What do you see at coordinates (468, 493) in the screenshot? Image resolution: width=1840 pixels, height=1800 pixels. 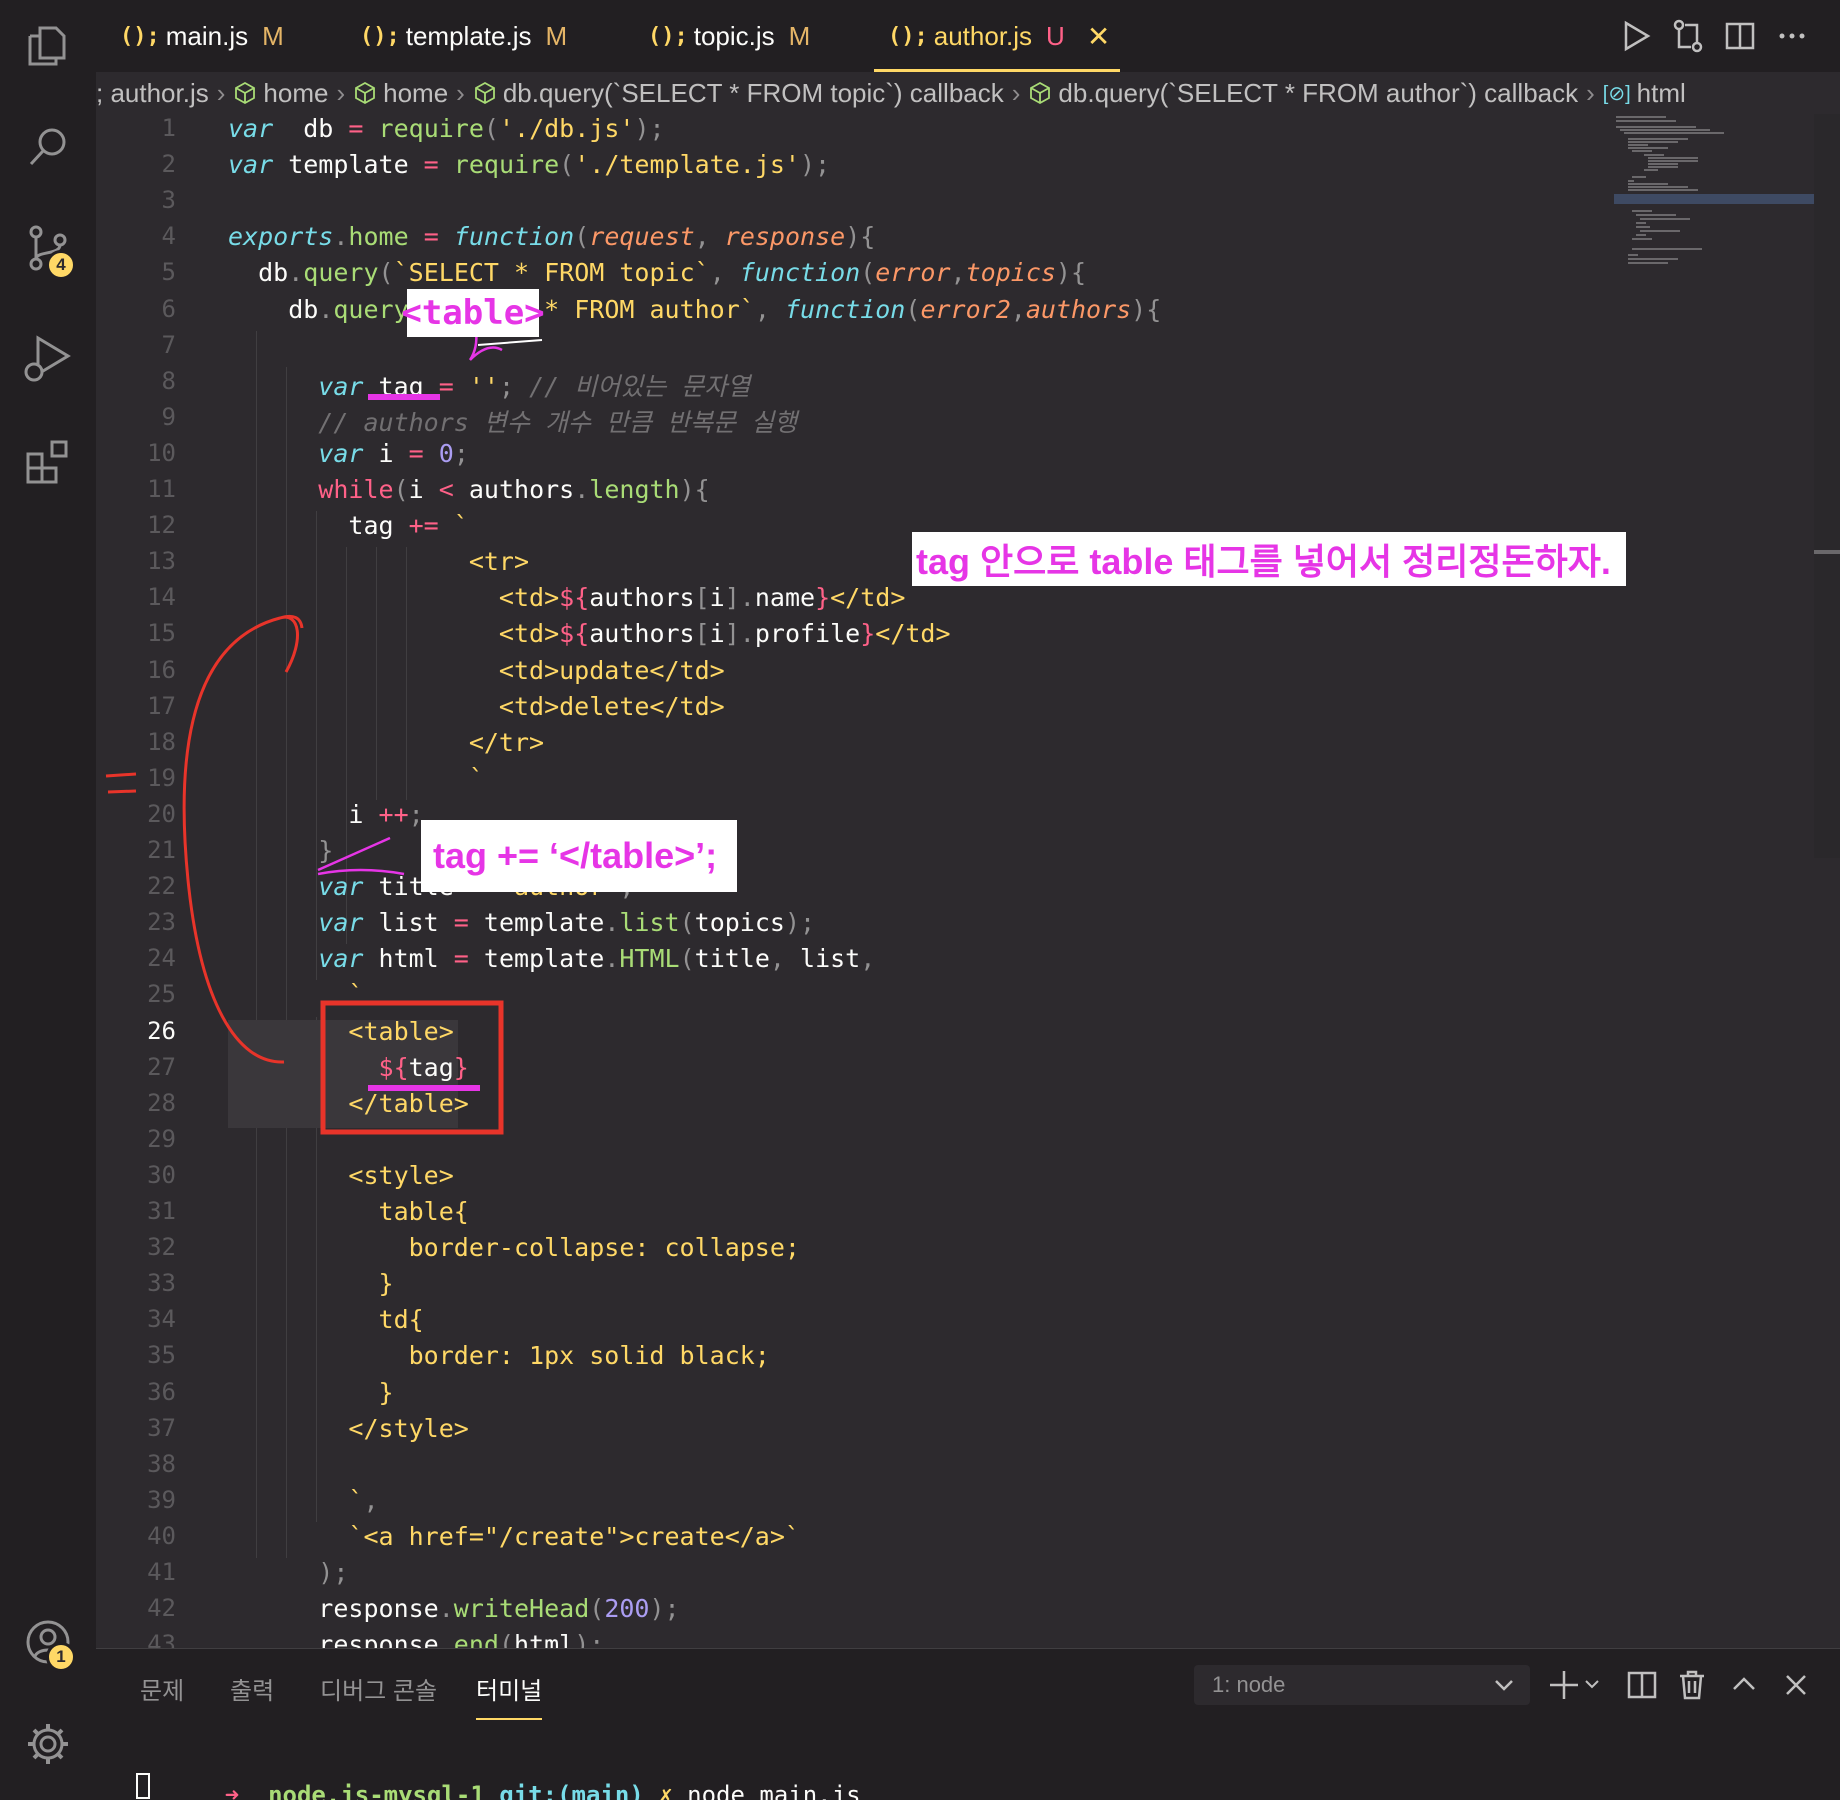 I see `code-line: while(i < authors.length){` at bounding box center [468, 493].